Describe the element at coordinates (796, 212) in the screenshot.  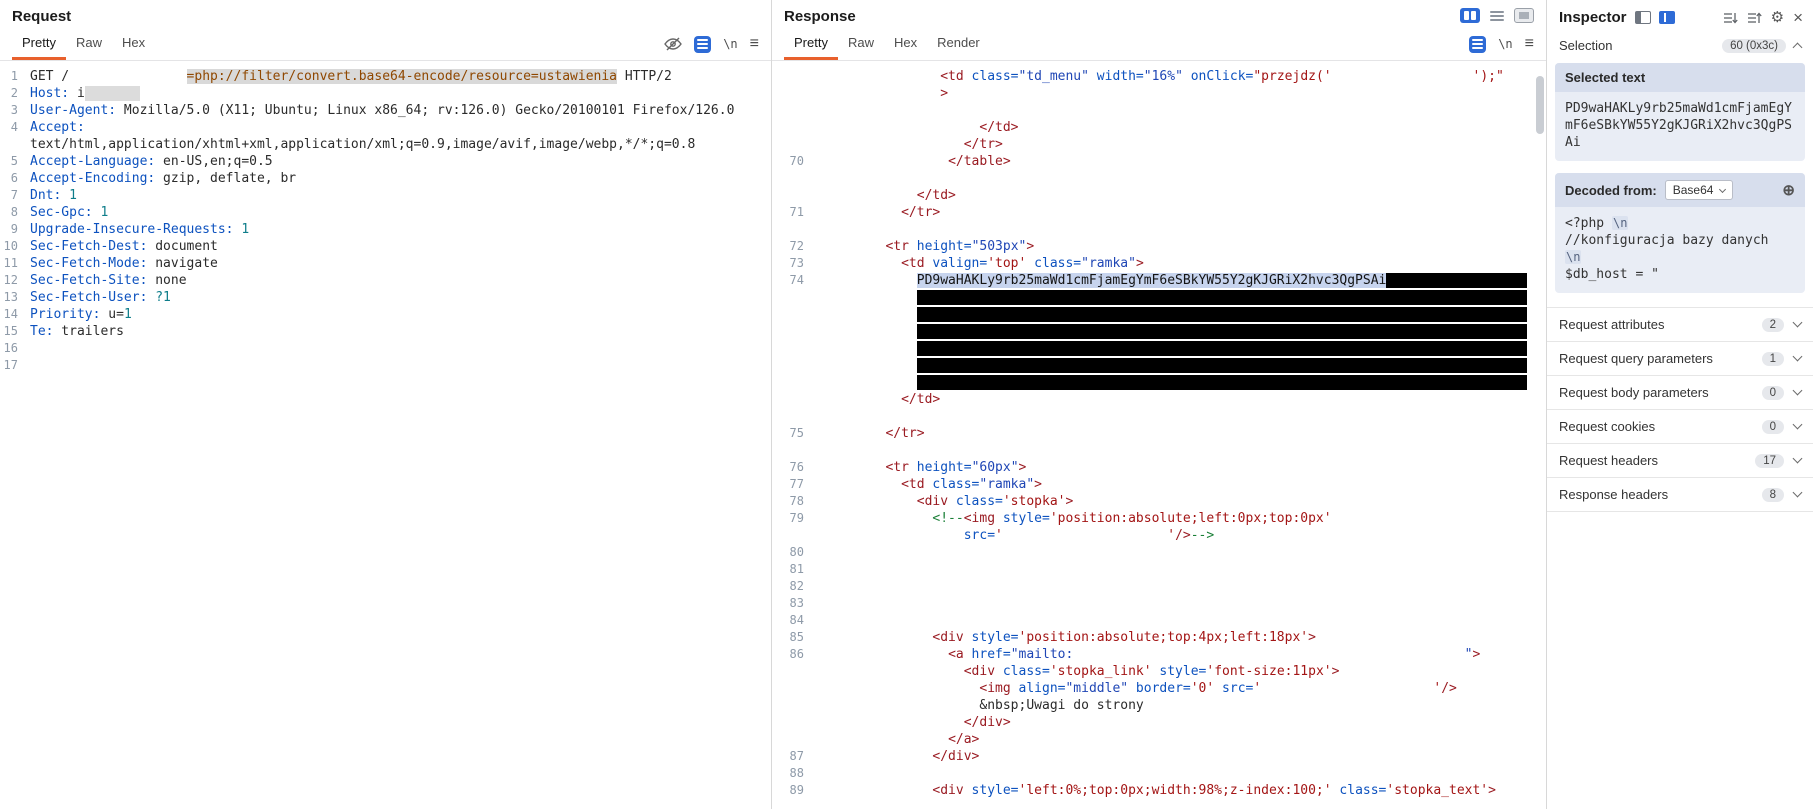
I see `line-number: 71` at that location.